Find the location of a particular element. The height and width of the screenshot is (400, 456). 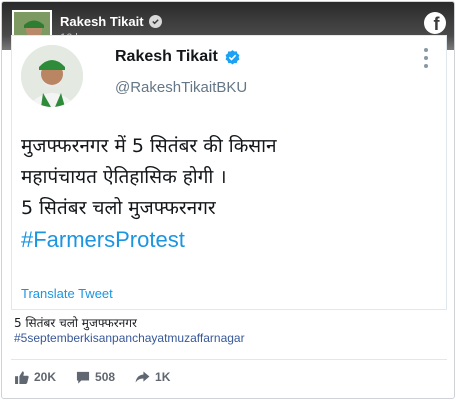

page-name: Rakesh Tikait is located at coordinates (102, 21).